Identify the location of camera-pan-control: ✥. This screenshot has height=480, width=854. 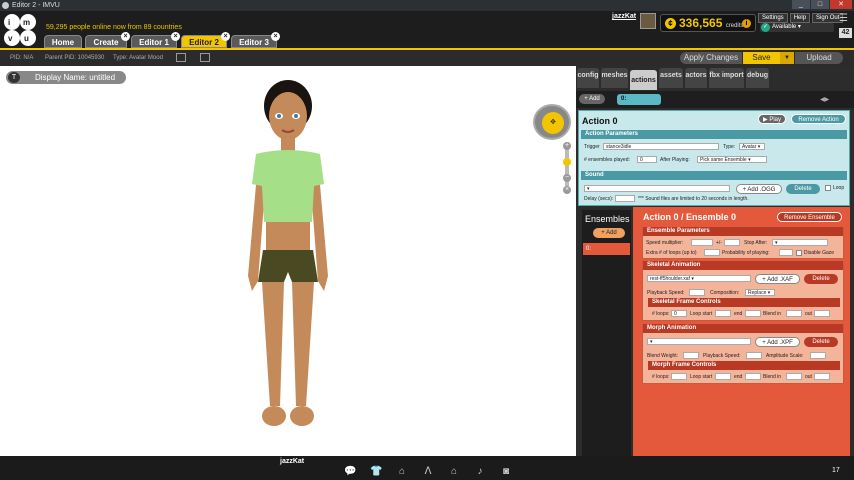
(552, 122).